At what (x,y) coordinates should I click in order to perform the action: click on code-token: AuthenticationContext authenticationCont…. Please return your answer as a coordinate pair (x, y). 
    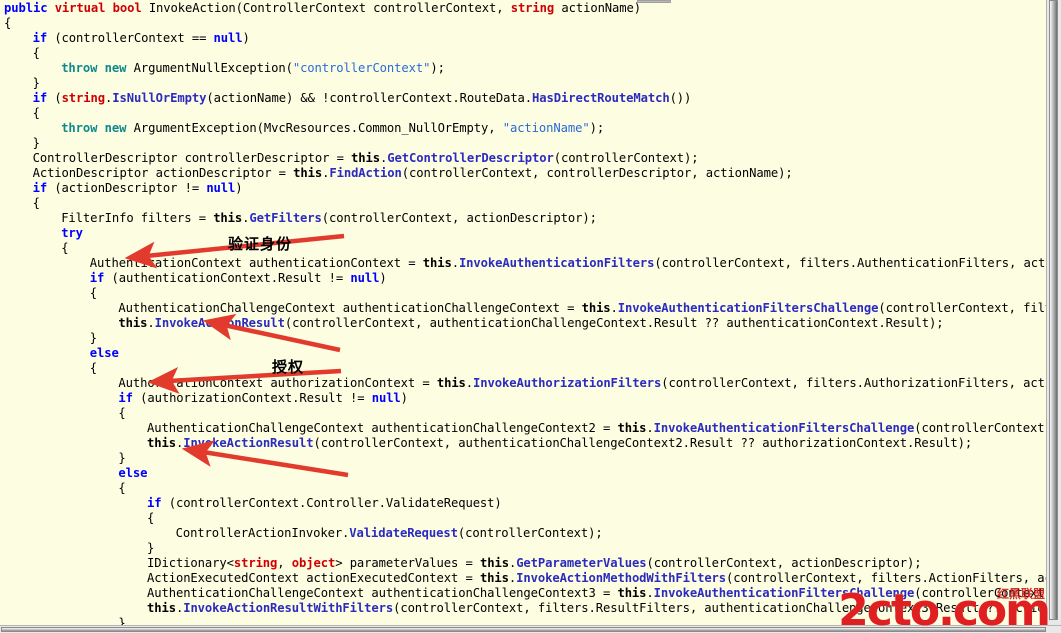
    Looking at the image, I should click on (256, 263).